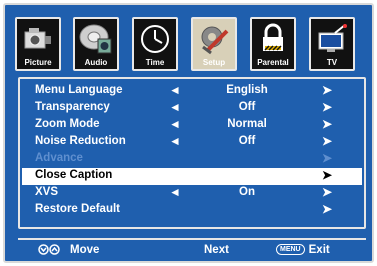 The height and width of the screenshot is (266, 377). Describe the element at coordinates (192, 210) in the screenshot. I see `row-restore-default: Restore Default ➤` at that location.